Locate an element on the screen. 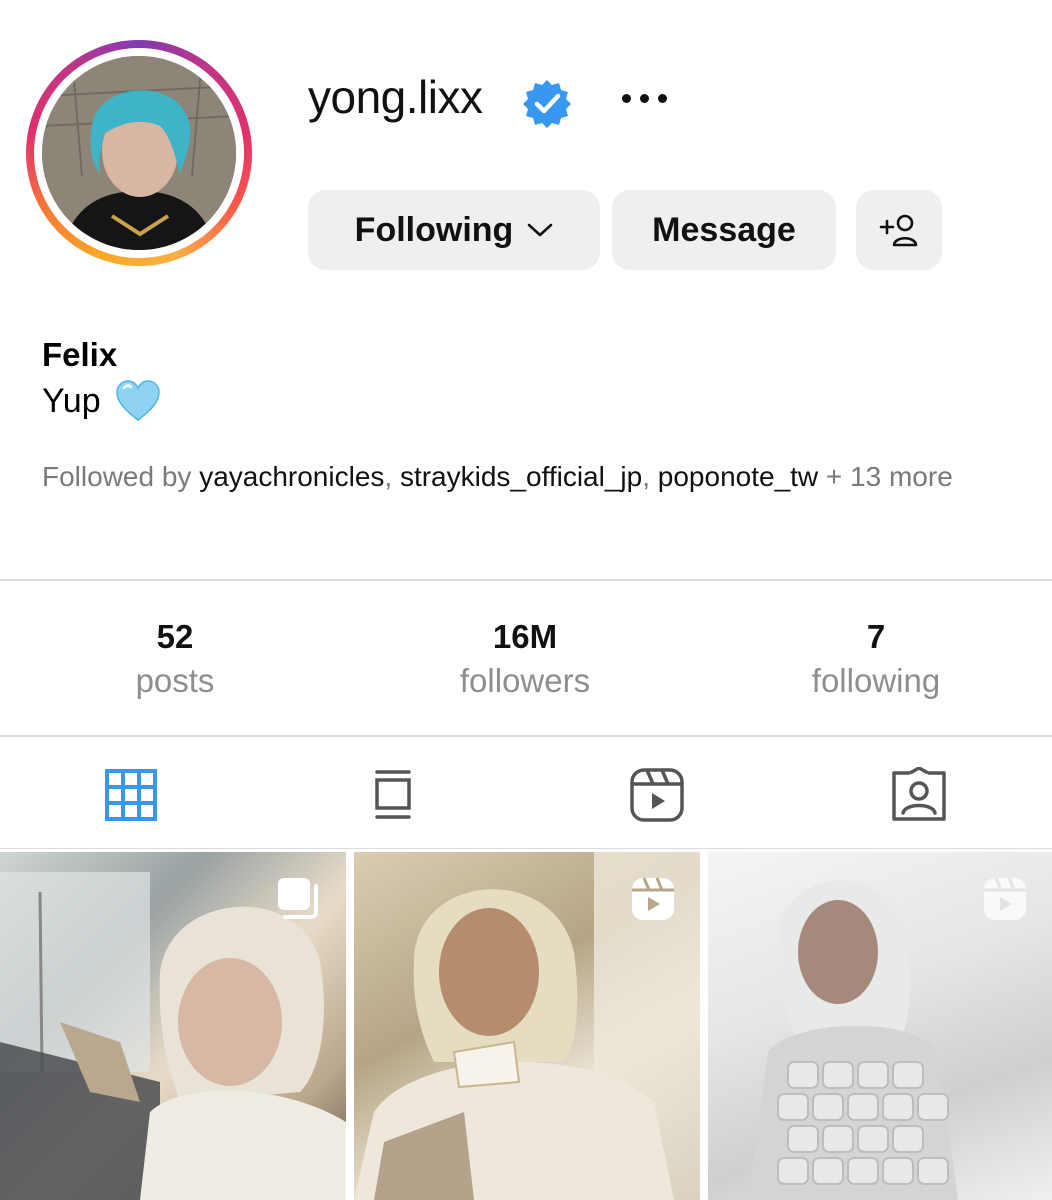 The image size is (1052, 1200). message-button-label: Message is located at coordinates (724, 229).